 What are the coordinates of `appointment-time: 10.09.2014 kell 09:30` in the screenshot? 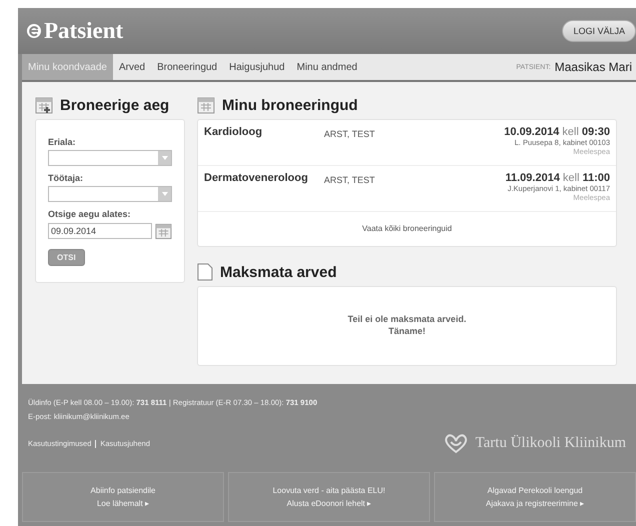 It's located at (557, 132).